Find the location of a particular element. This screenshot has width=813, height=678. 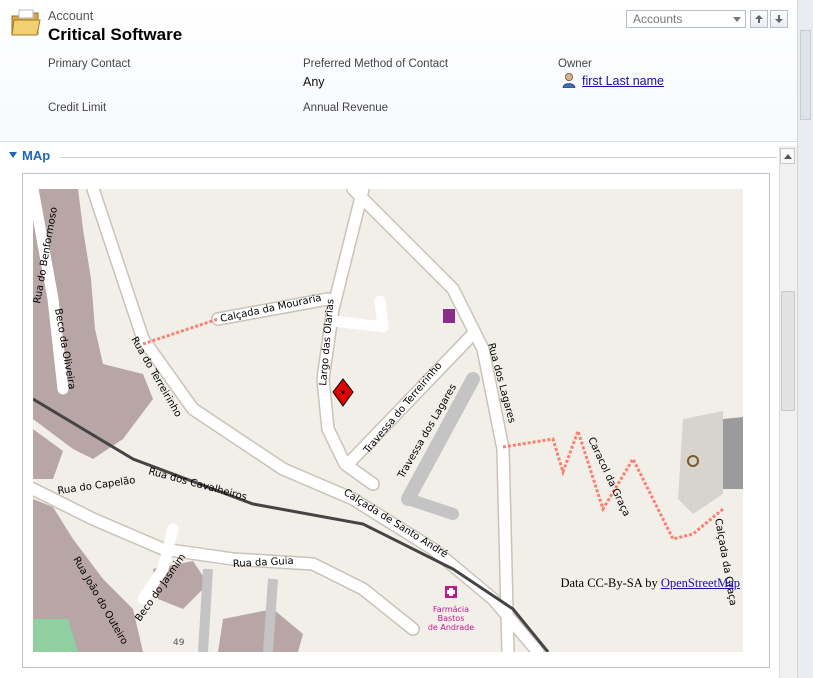

house-number: 49 is located at coordinates (179, 643).